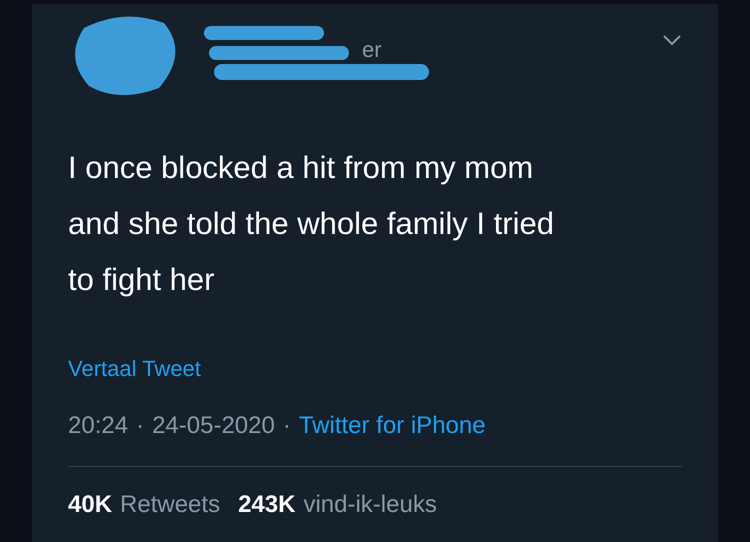 The height and width of the screenshot is (542, 750). I want to click on translate-link: Vertaal Tweet, so click(134, 369).